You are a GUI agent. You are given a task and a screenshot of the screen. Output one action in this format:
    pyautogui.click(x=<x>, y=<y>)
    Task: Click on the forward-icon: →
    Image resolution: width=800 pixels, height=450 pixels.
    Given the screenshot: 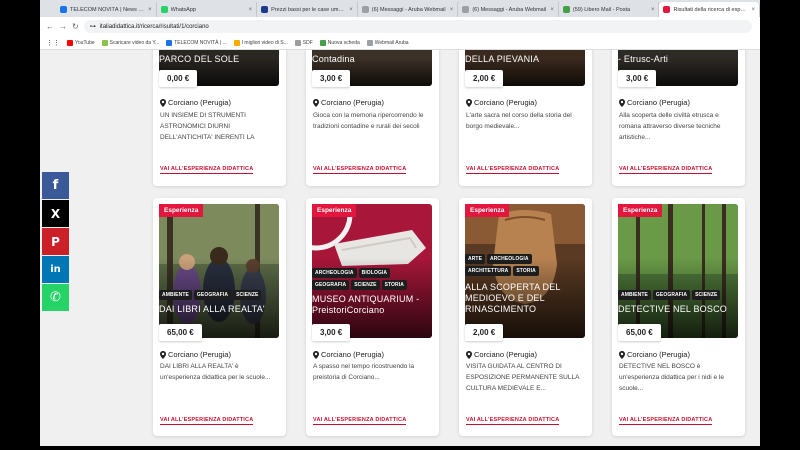 What is the action you would take?
    pyautogui.click(x=63, y=26)
    